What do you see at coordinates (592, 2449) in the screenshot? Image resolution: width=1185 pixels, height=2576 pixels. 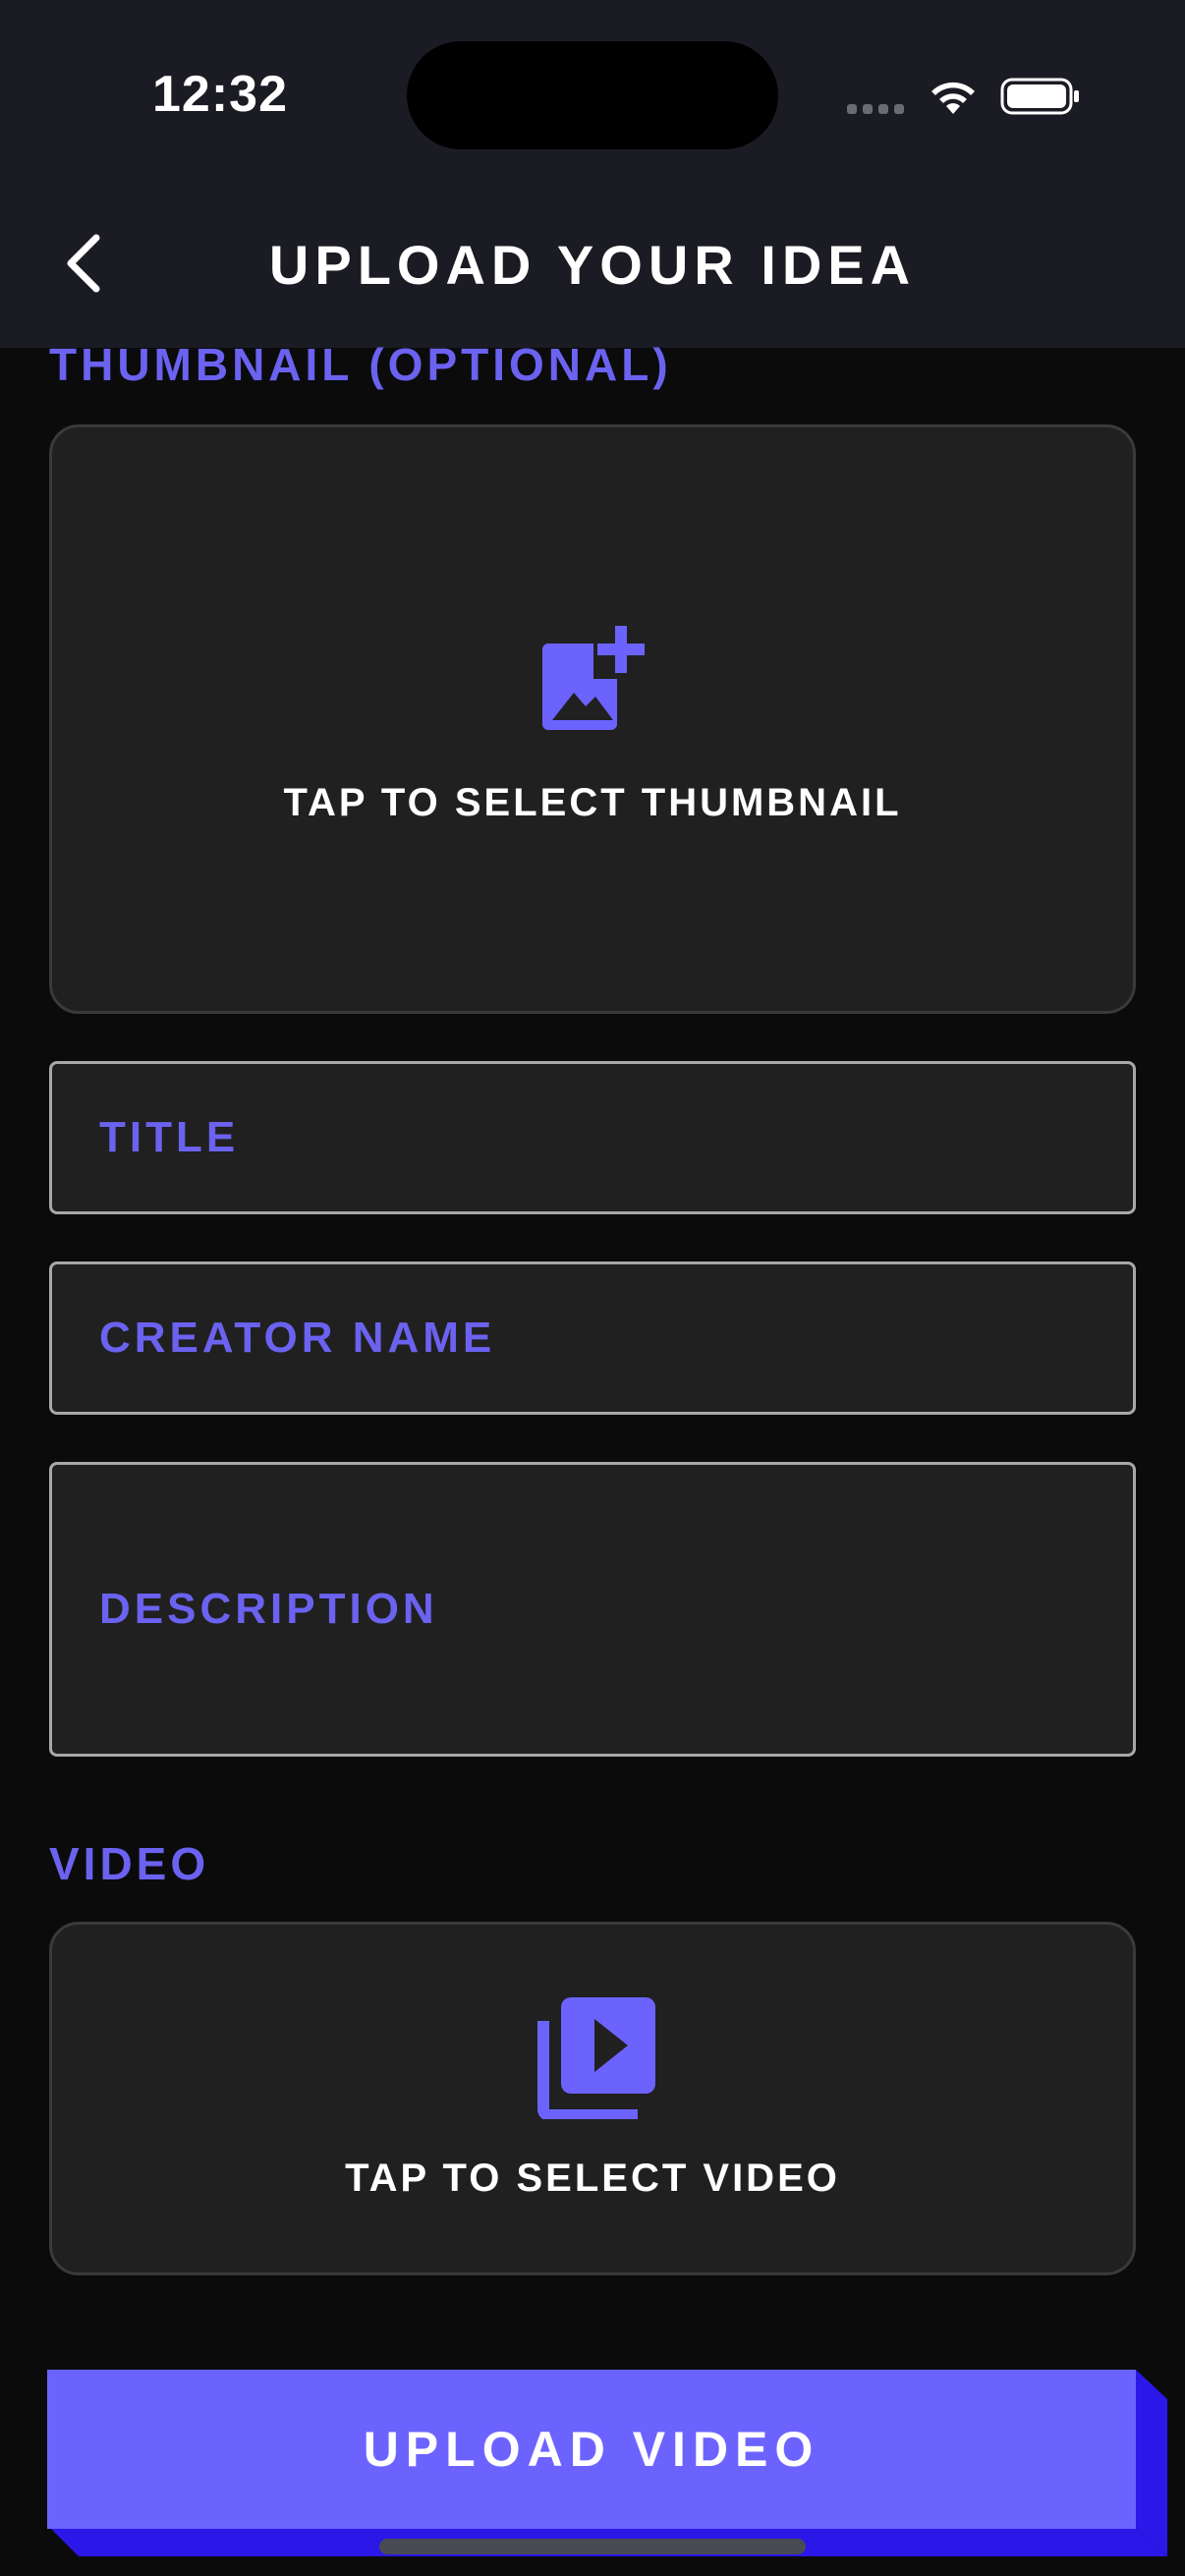 I see `upload-video-button: UPLOAD VIDEO` at bounding box center [592, 2449].